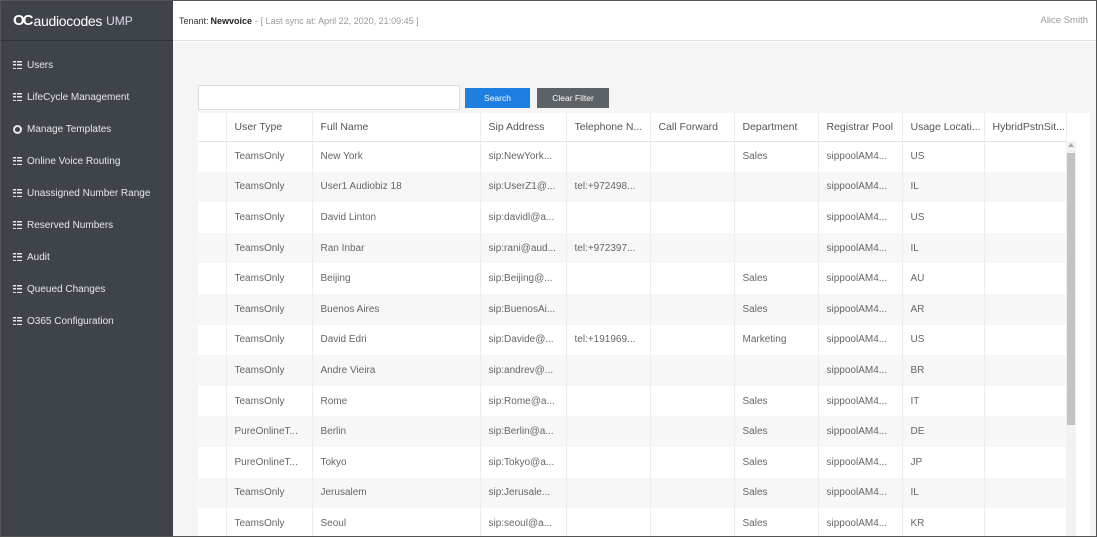 The image size is (1097, 537). I want to click on table-cell: Berlin, so click(396, 431).